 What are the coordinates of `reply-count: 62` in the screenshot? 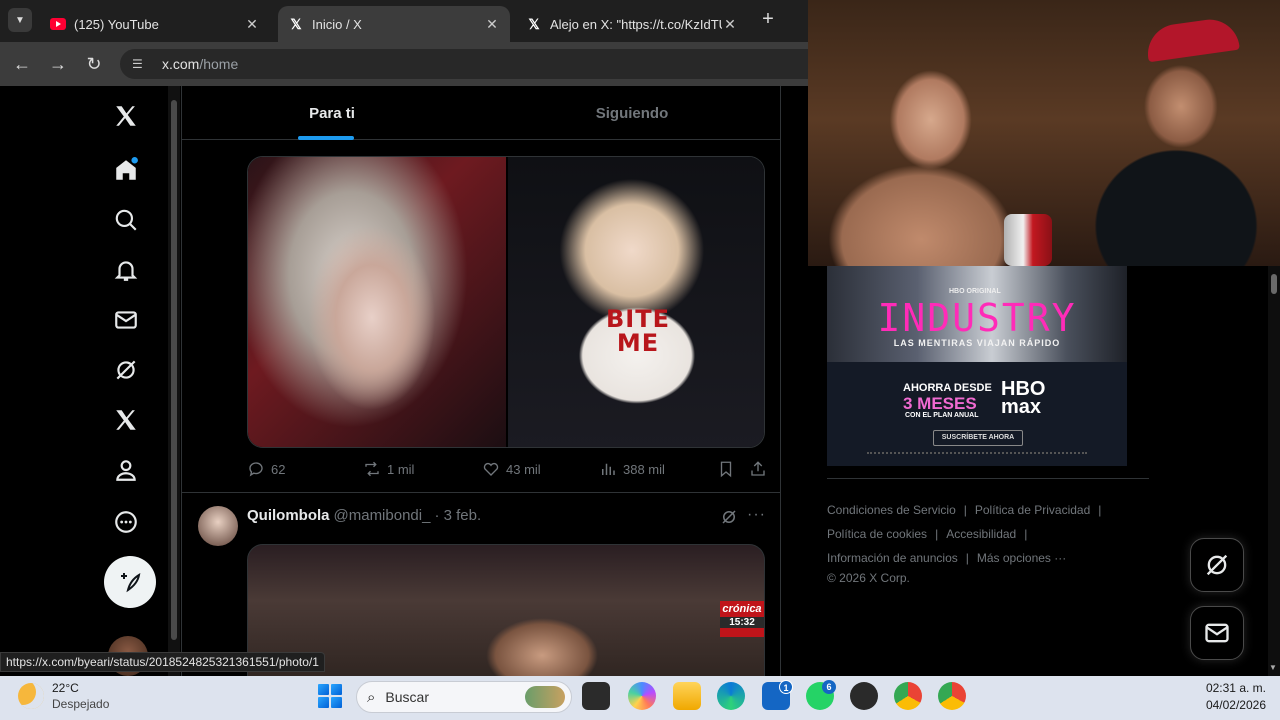 It's located at (278, 469).